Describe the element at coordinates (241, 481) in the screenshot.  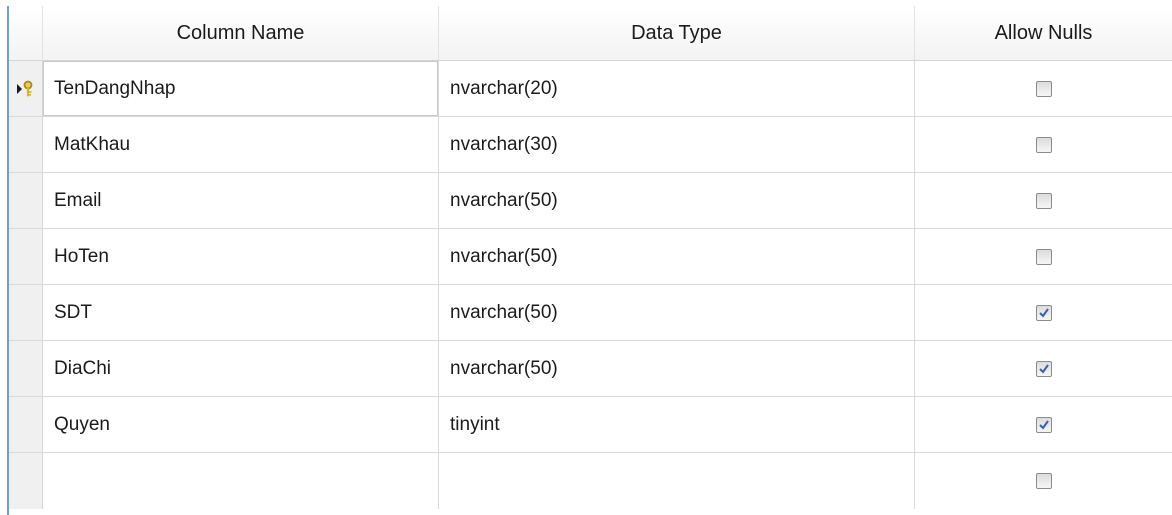
I see `column-name-cell` at that location.